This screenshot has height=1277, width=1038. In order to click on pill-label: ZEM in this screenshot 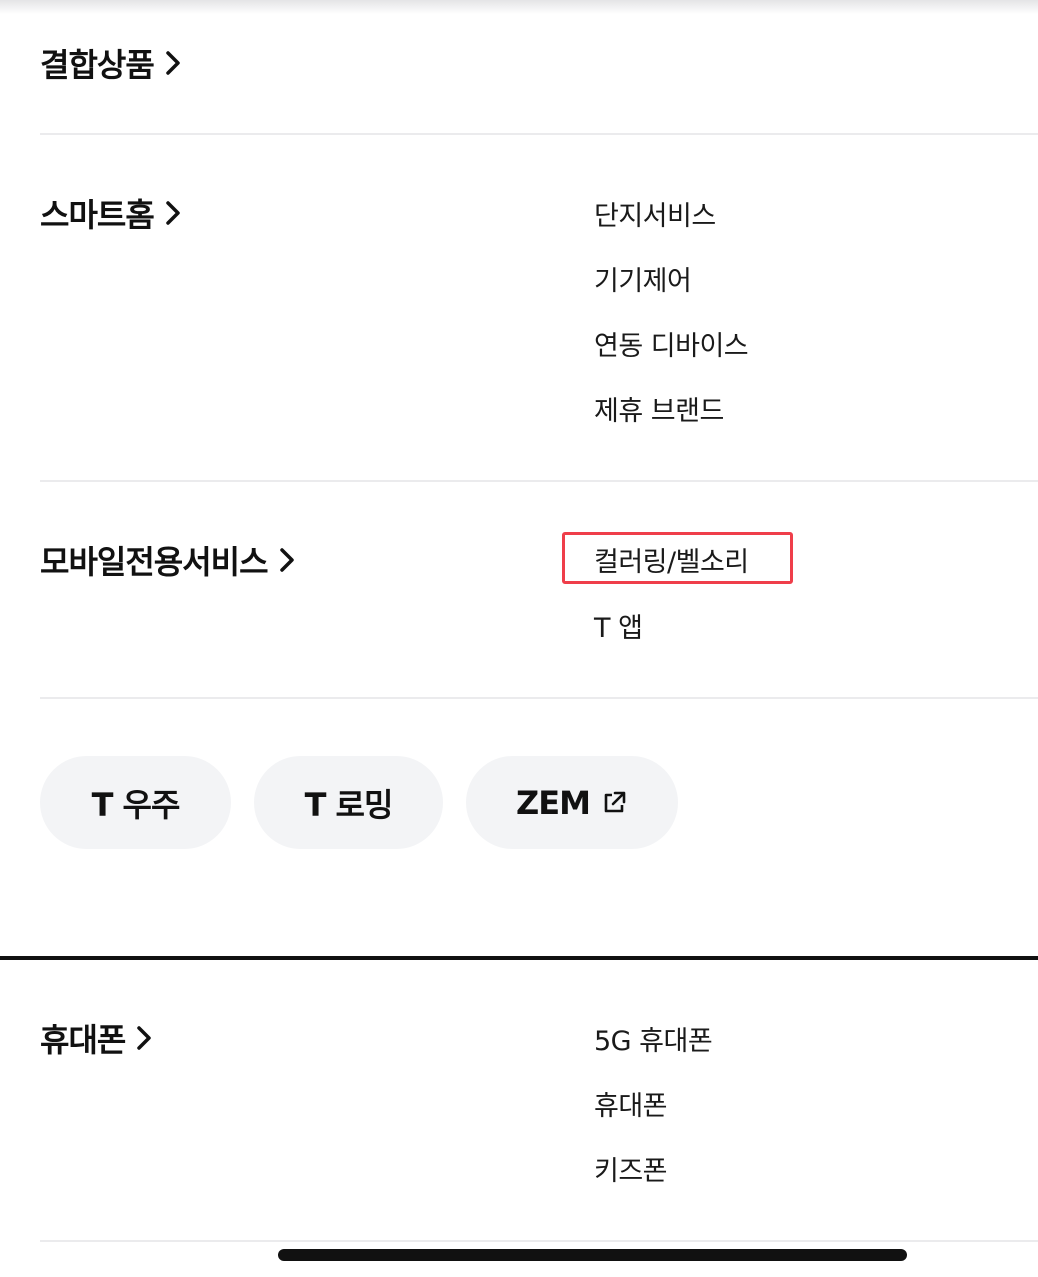, I will do `click(553, 802)`.